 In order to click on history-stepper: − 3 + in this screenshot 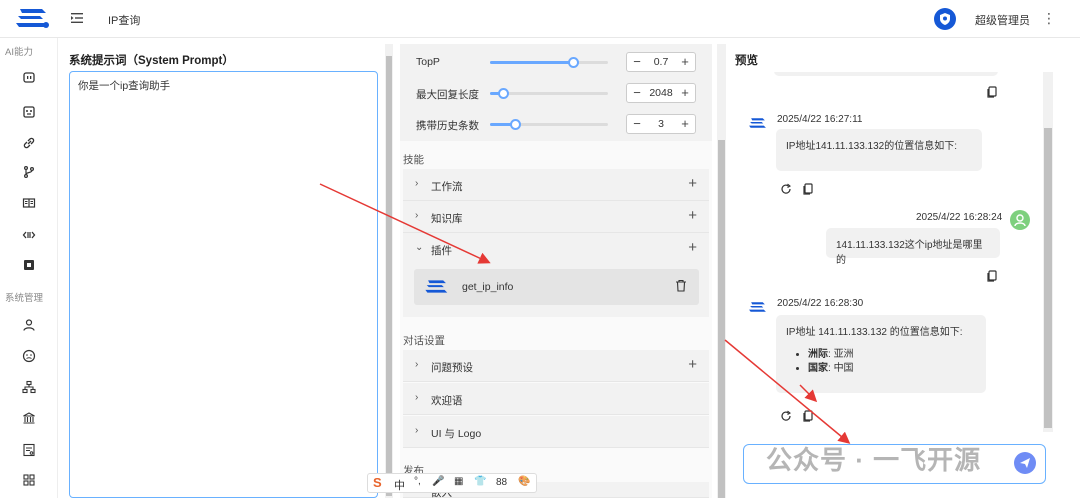, I will do `click(661, 124)`.